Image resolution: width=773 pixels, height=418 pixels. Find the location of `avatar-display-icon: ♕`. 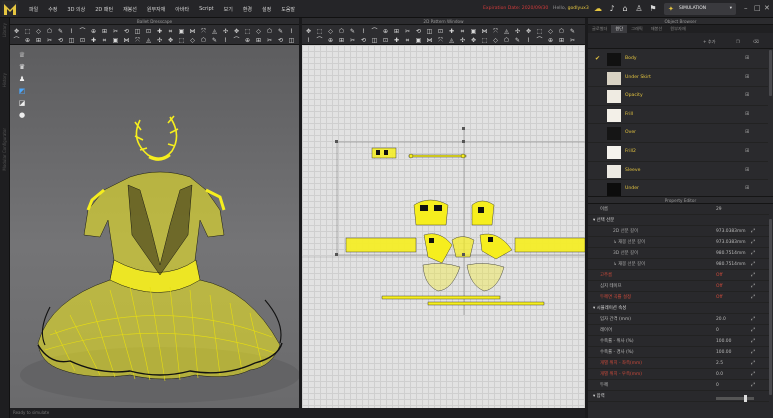

avatar-display-icon: ♕ is located at coordinates (22, 55).